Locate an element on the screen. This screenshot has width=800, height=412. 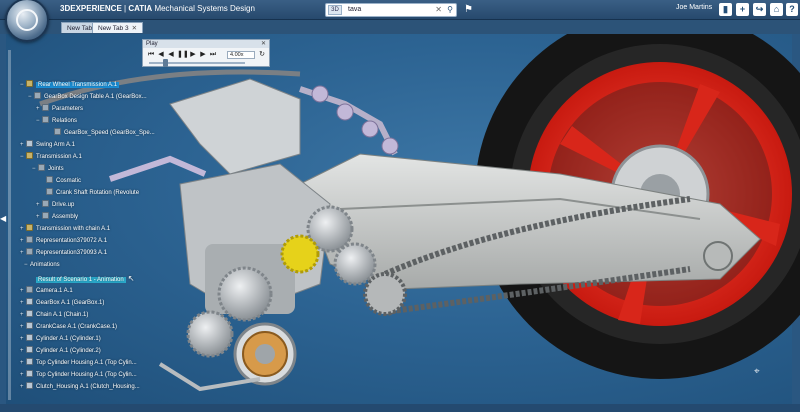
tree-node: + GearBox A.1 (GearBox.1) is located at coordinates (62, 303).